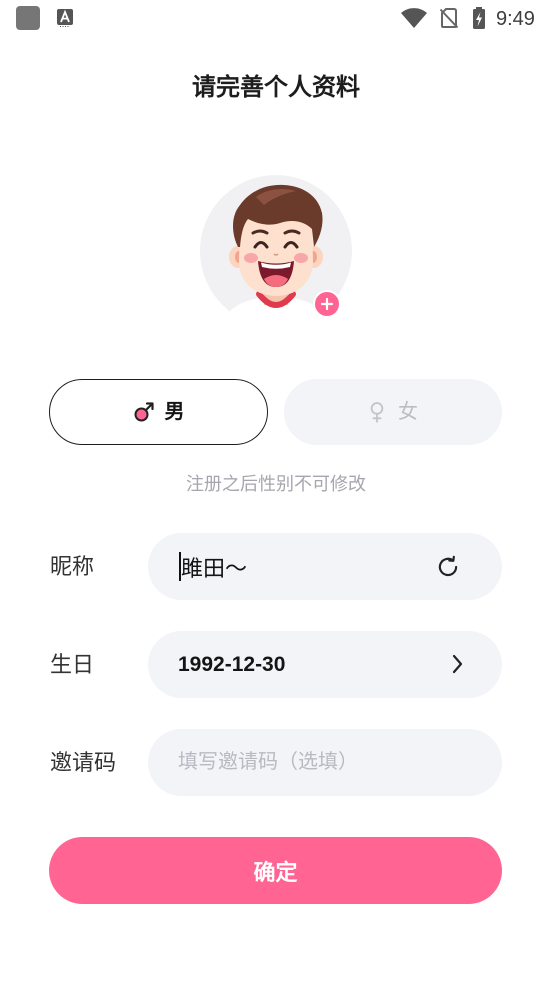  What do you see at coordinates (377, 412) in the screenshot?
I see `female-icon` at bounding box center [377, 412].